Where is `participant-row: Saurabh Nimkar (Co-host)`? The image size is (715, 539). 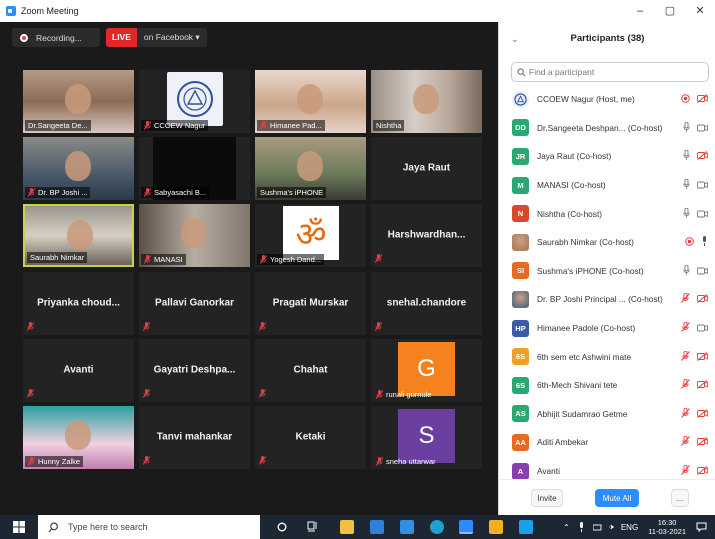
participant-row: Saurabh Nimkar (Co-host) is located at coordinates (607, 242).